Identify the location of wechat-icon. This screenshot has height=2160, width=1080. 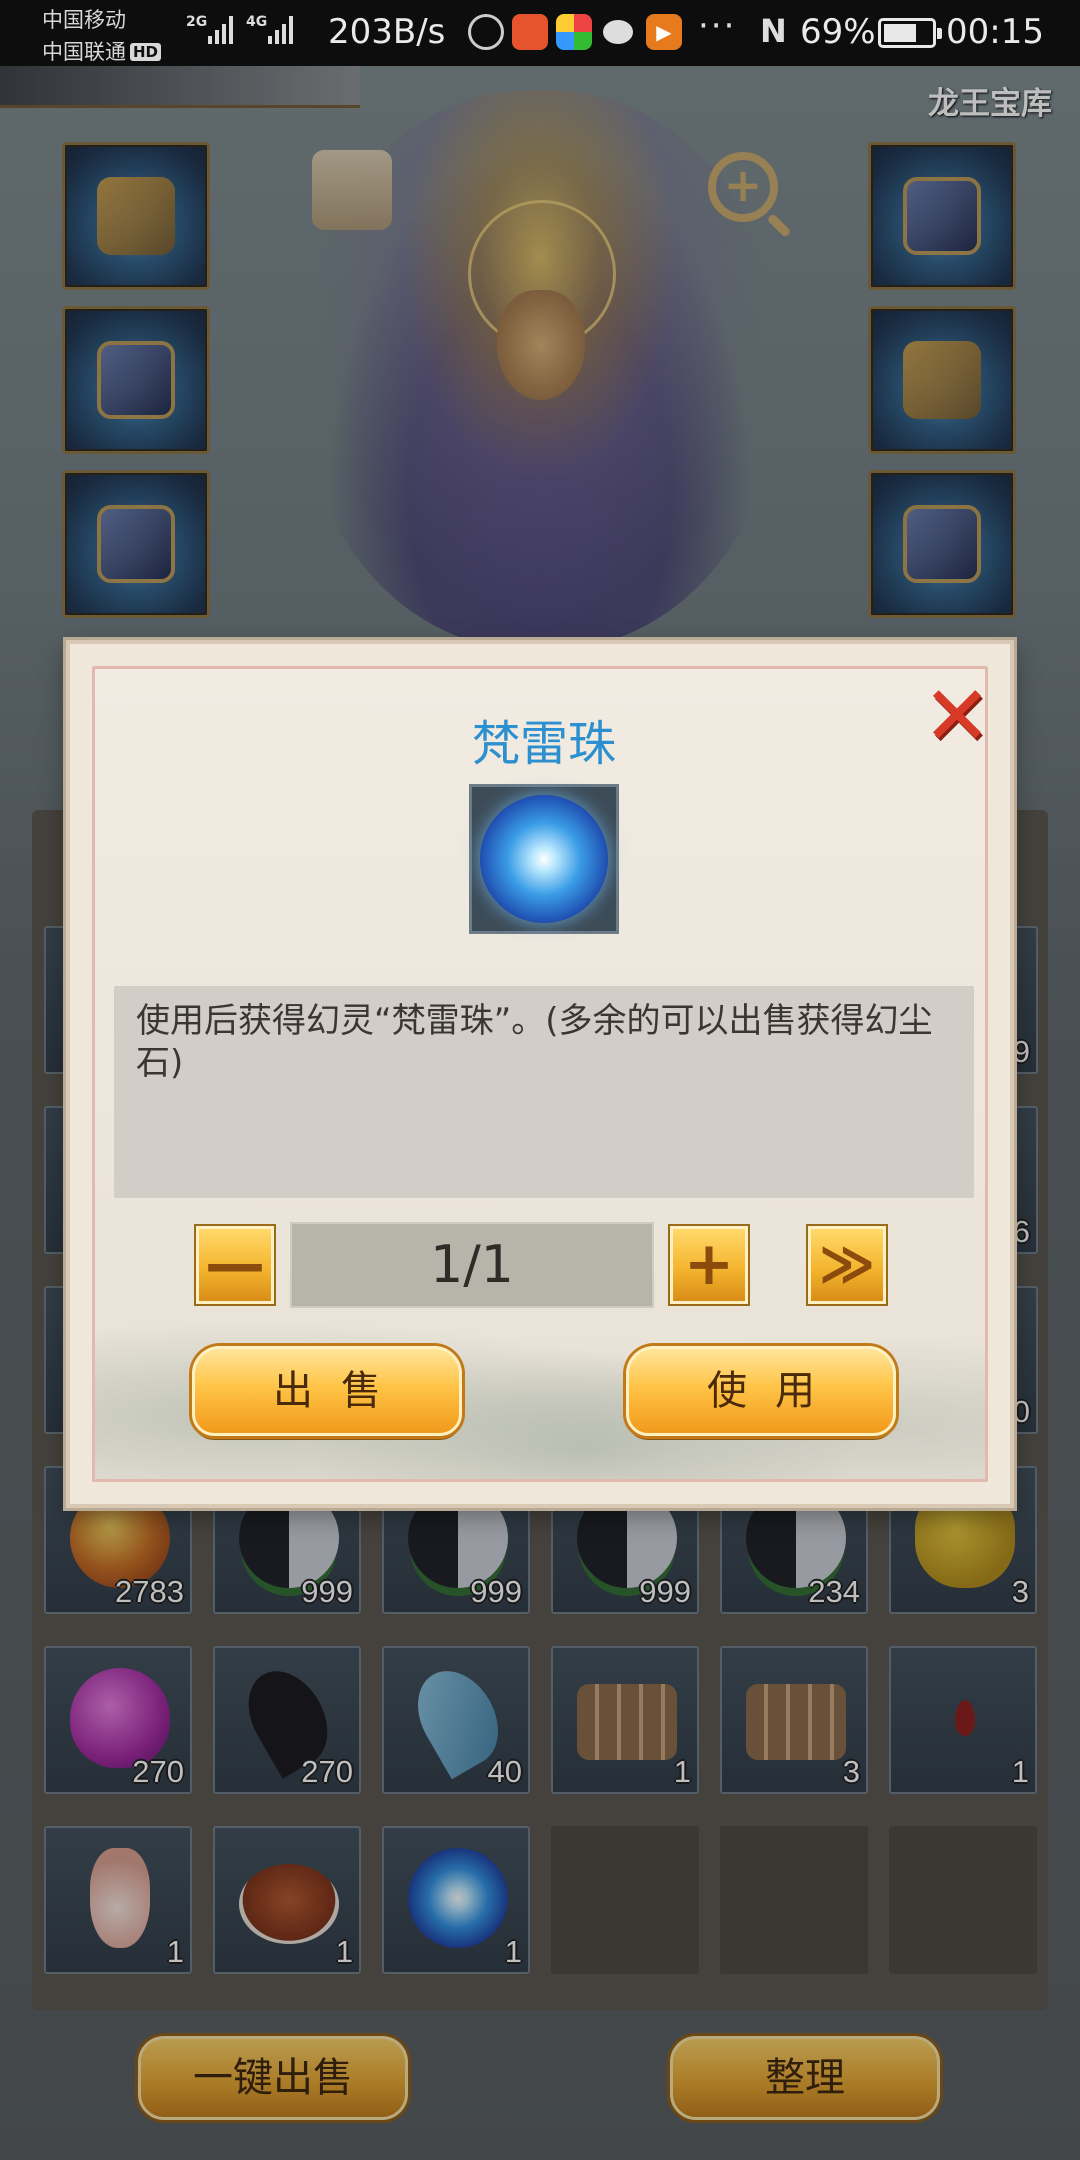
(618, 32).